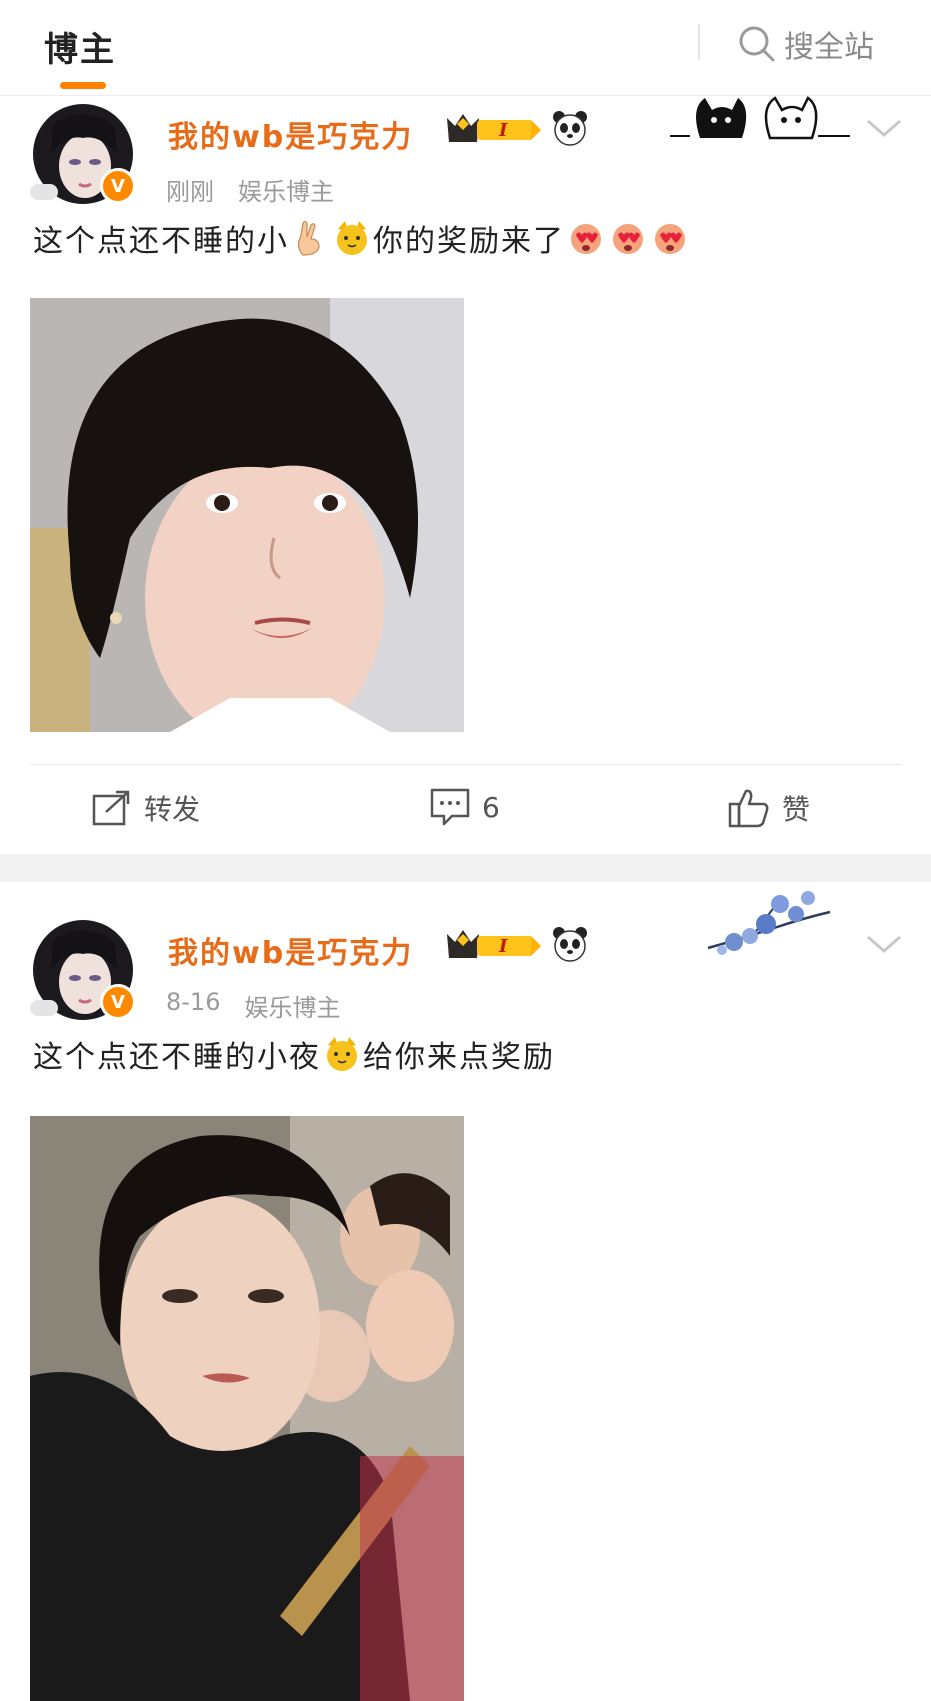  I want to click on divider, so click(699, 42).